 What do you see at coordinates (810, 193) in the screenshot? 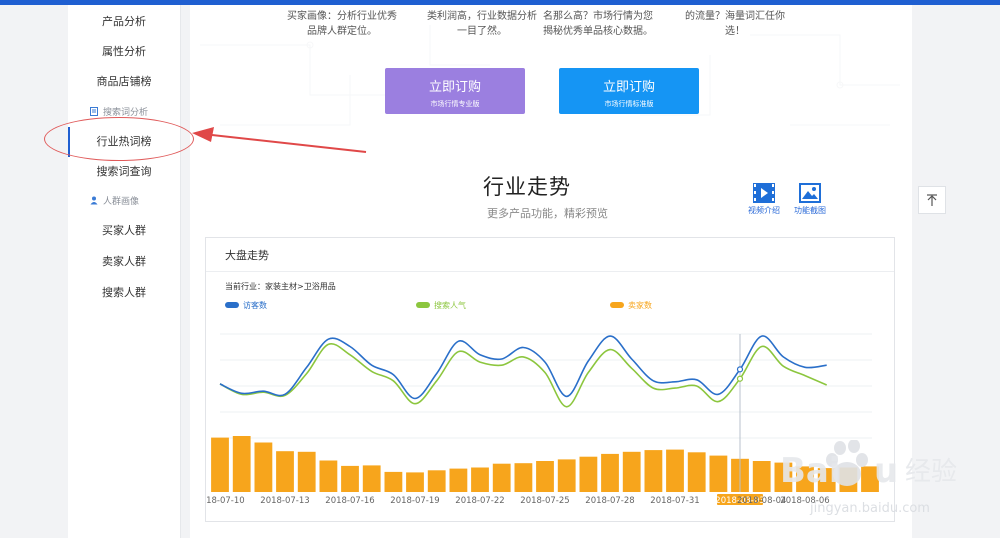
I see `image-icon` at bounding box center [810, 193].